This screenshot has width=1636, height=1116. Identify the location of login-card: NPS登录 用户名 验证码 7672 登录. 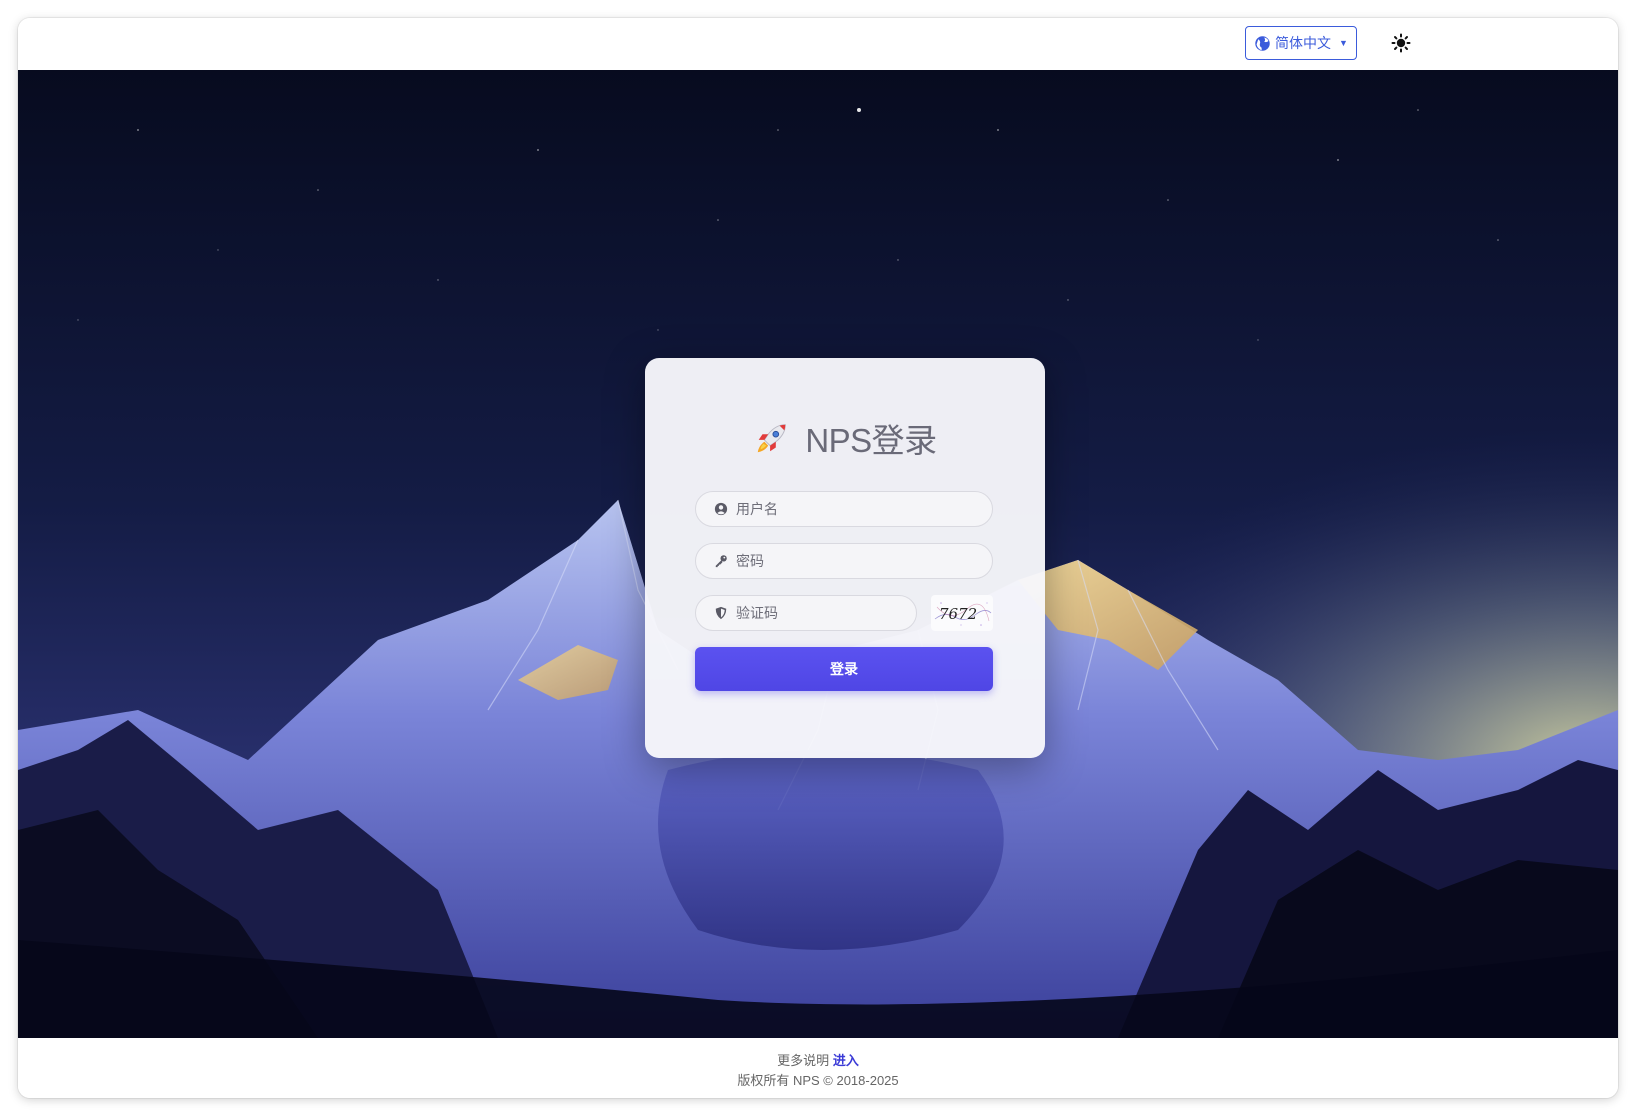
(845, 558).